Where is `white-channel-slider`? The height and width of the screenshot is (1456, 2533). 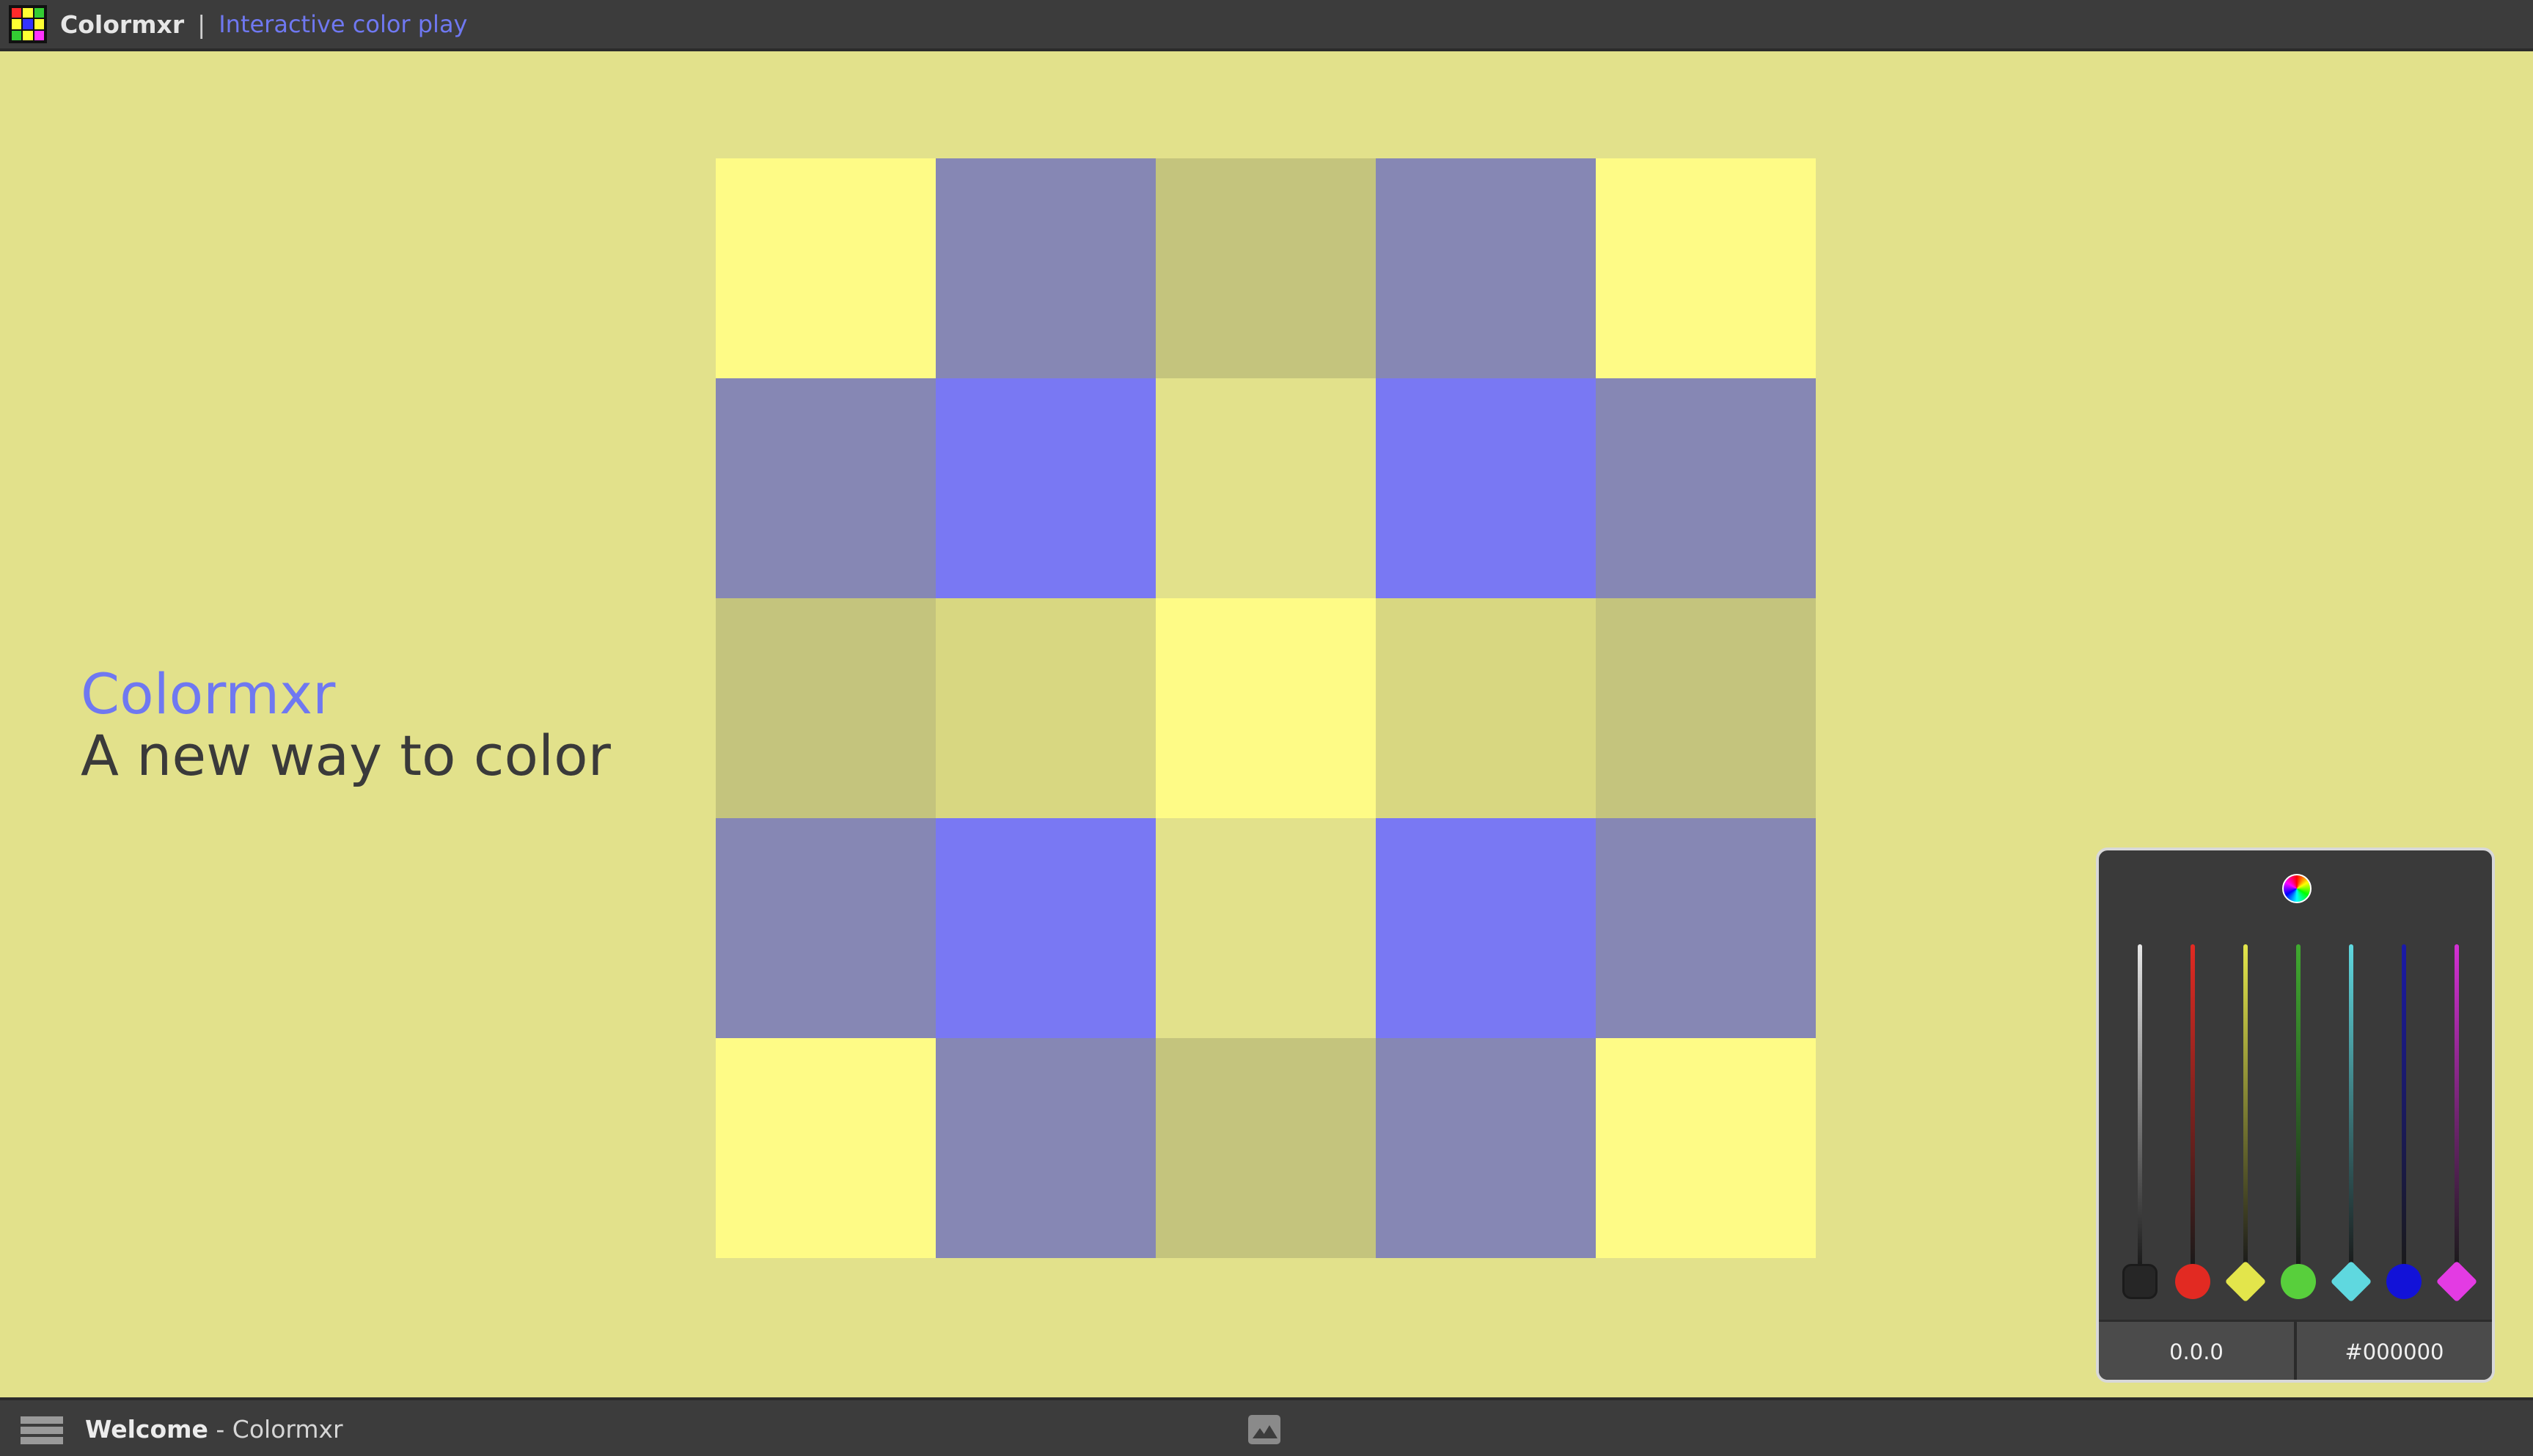
white-channel-slider is located at coordinates (2140, 1105).